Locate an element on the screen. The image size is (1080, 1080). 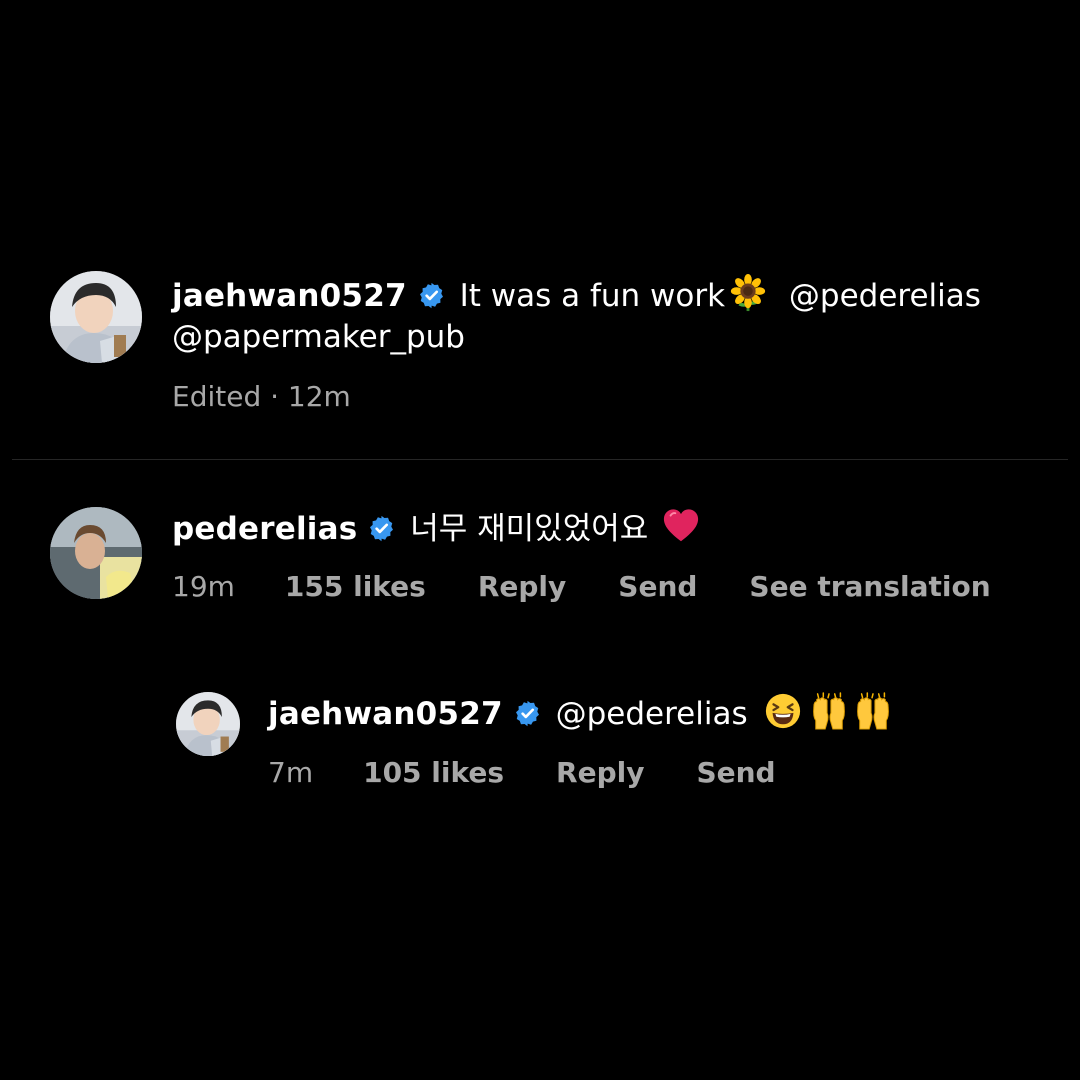
mention-link: @papermaker_pub is located at coordinates (318, 337).